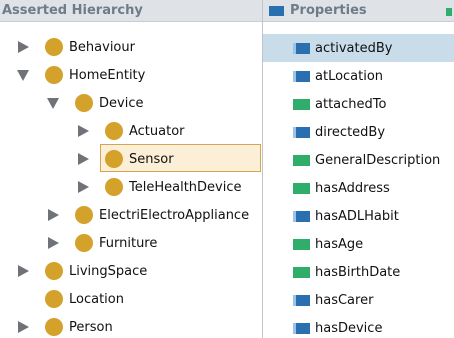 Image resolution: width=454 pixels, height=338 pixels. I want to click on property-item-atlocation: atLocation, so click(358, 76).